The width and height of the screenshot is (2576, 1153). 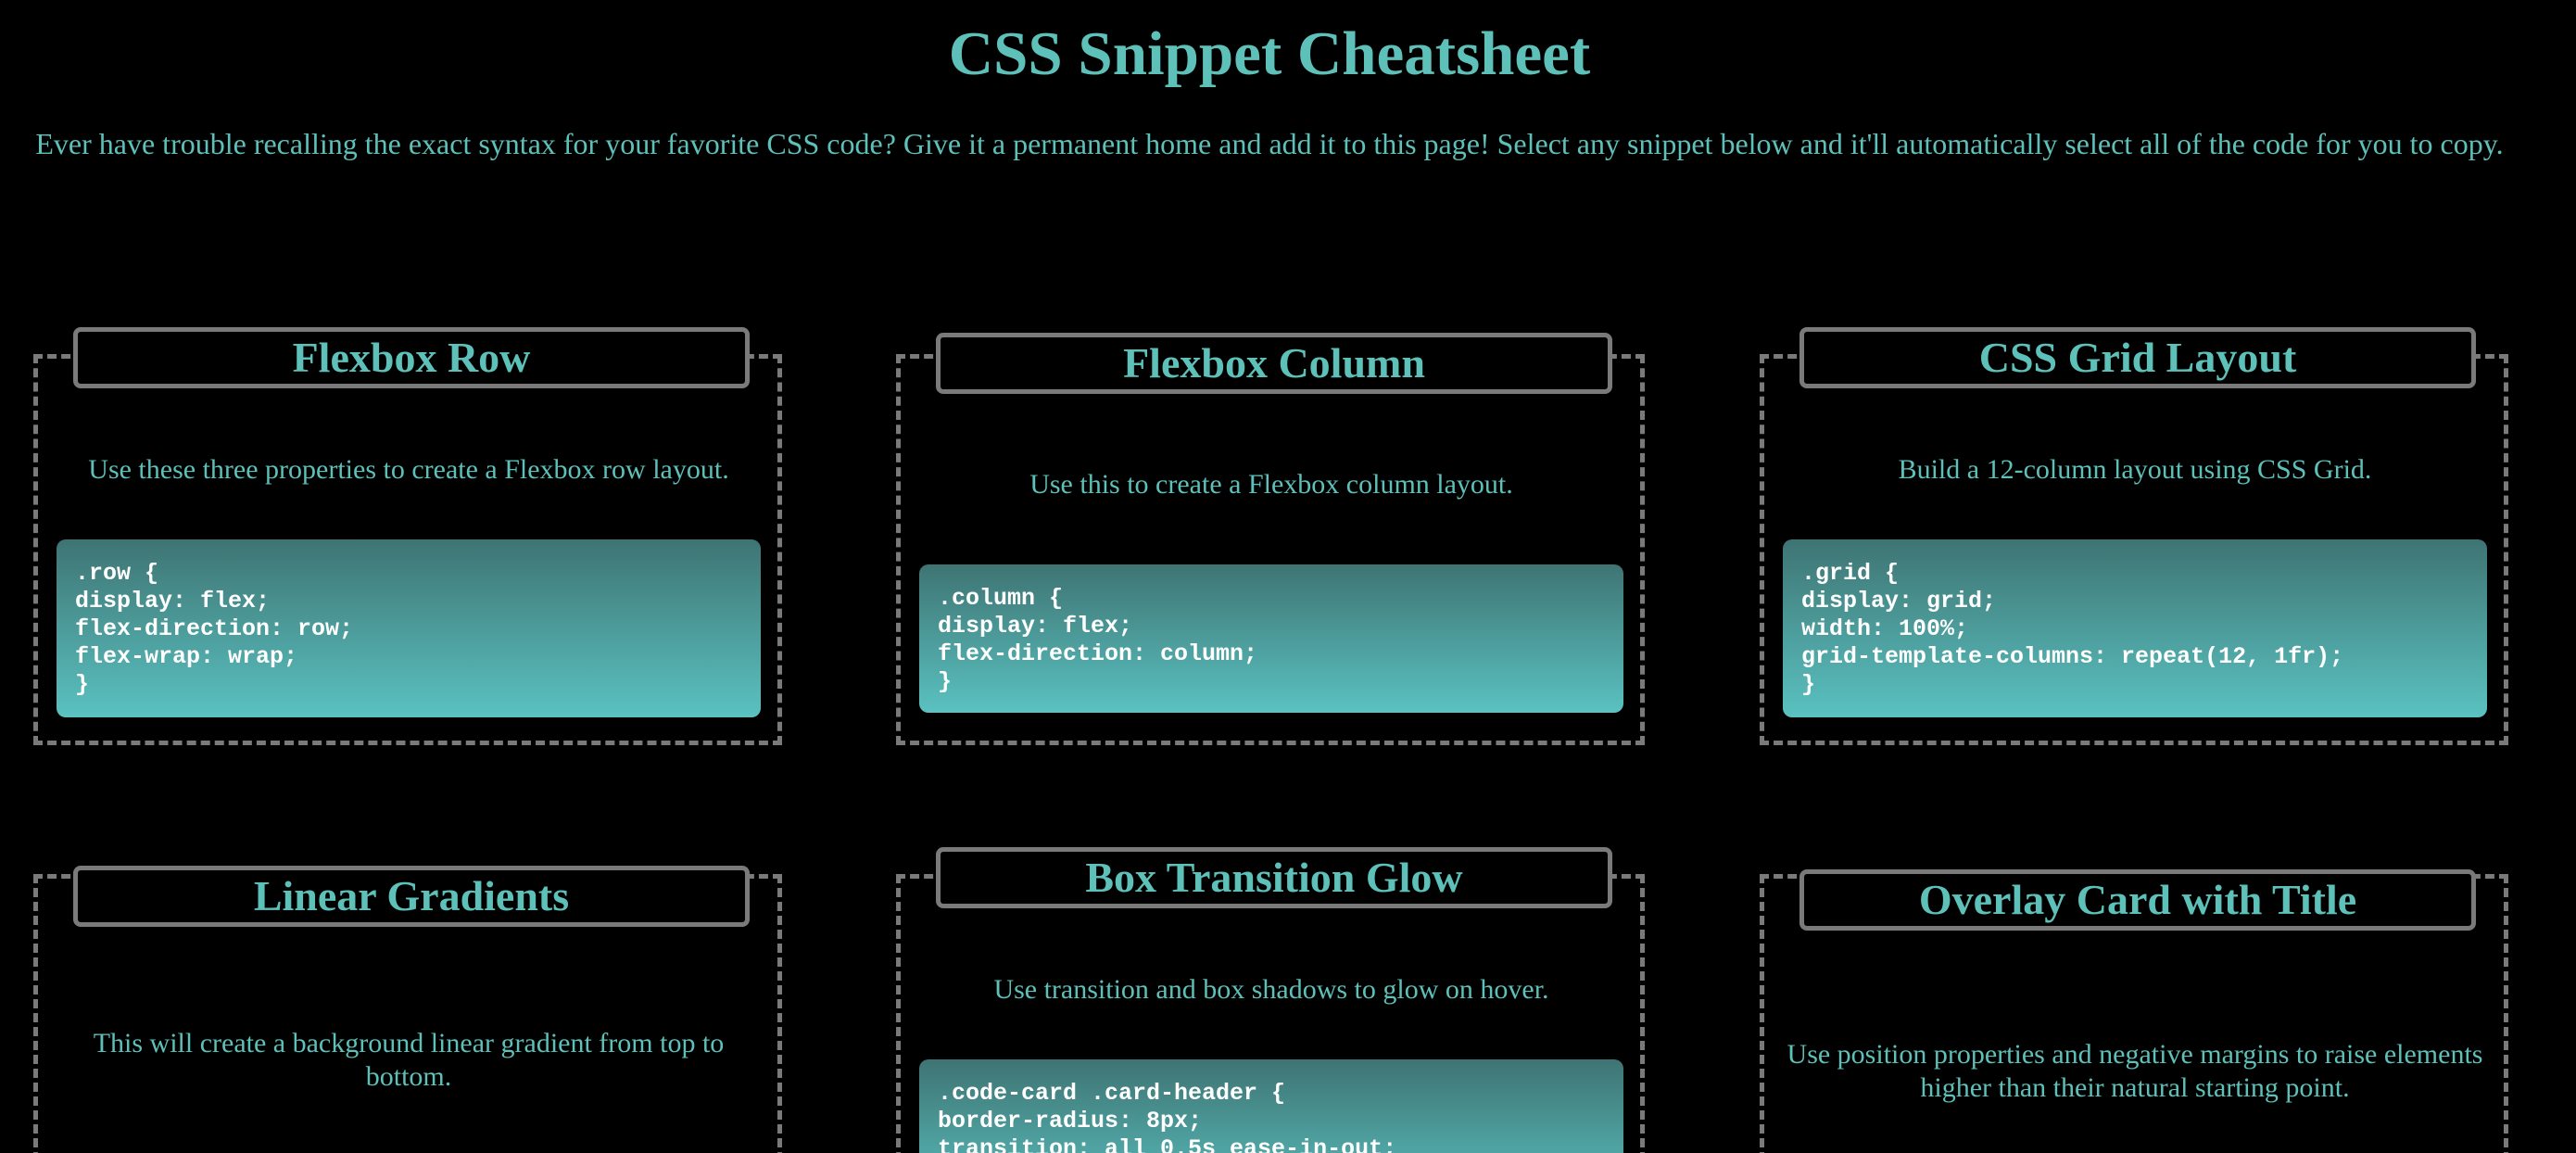 I want to click on card-header: Flexbox Column, so click(x=1274, y=363).